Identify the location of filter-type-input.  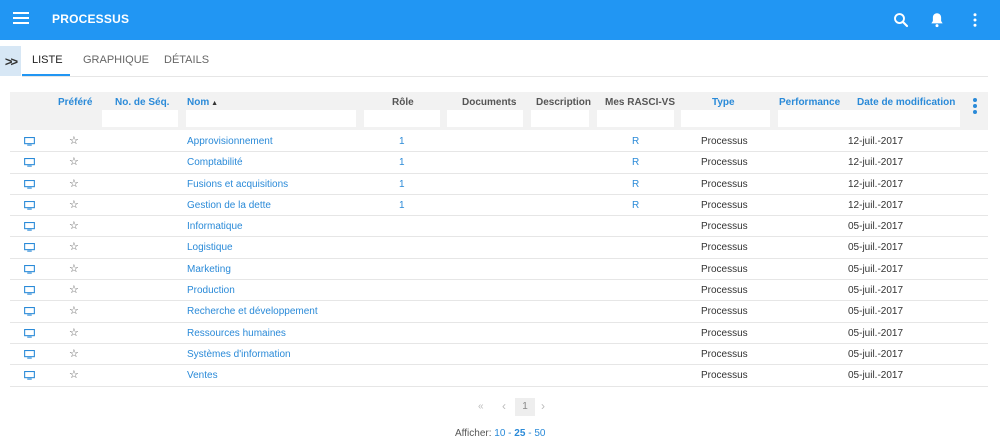
(725, 118).